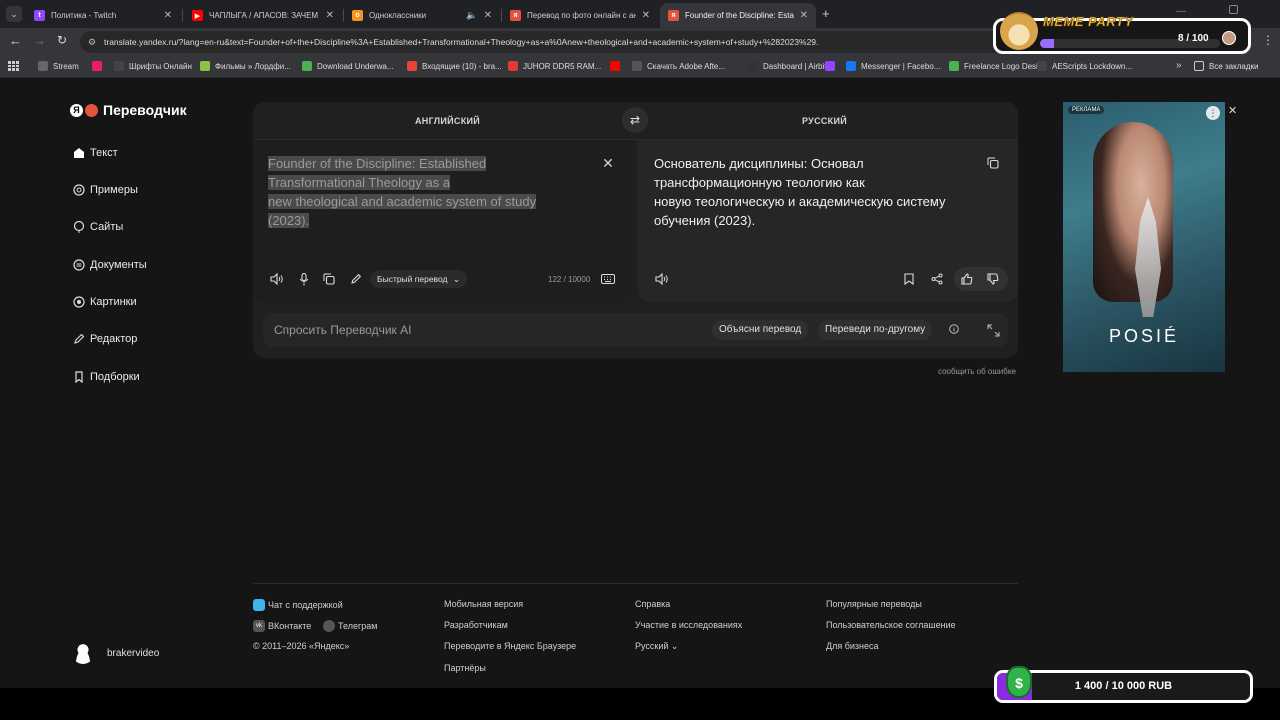 This screenshot has width=1280, height=720. I want to click on language-switcher: Русский ⌄, so click(656, 646).